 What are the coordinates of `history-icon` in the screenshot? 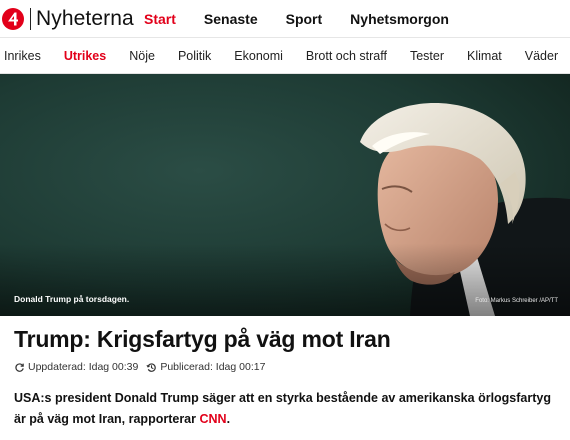 It's located at (151, 367).